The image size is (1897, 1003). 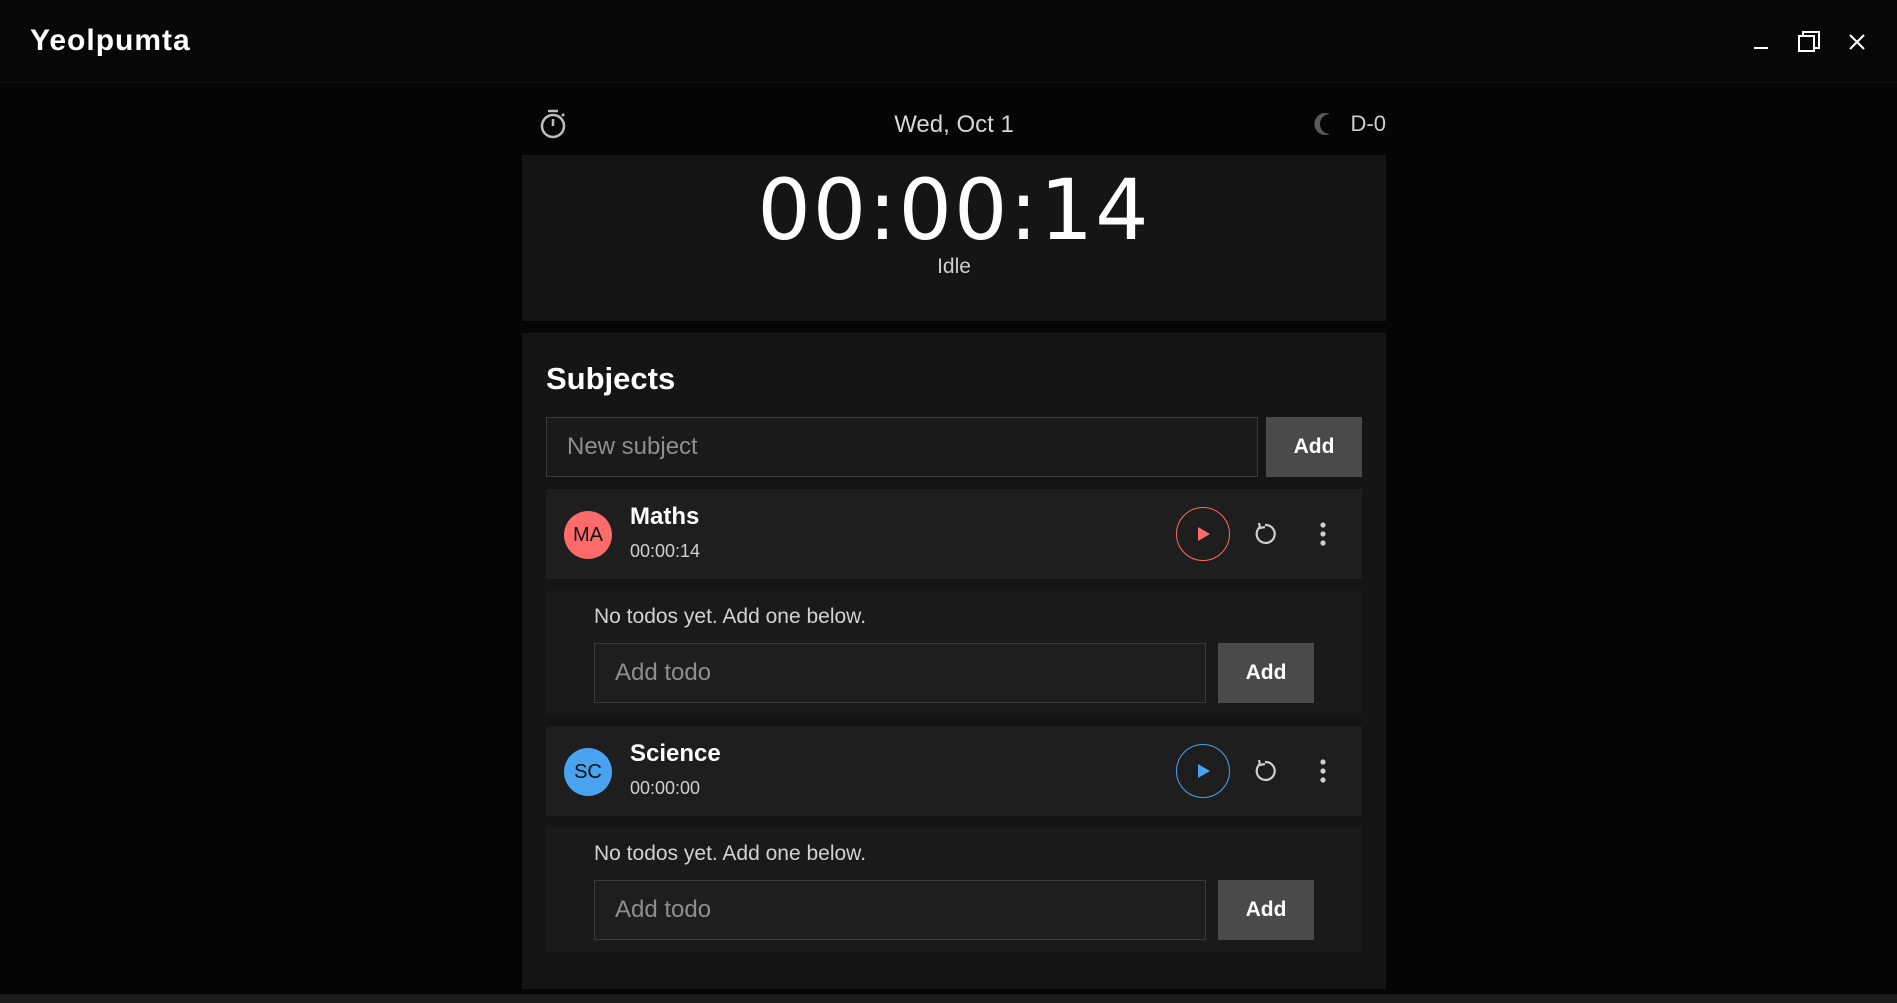 I want to click on todo-panel-maths: No todos yet. Add one below. Add, so click(x=954, y=653).